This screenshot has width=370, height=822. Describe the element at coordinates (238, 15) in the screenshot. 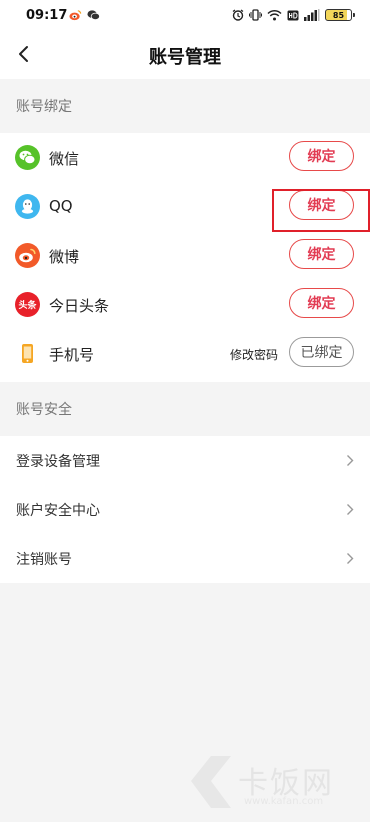

I see `alarm-icon` at that location.